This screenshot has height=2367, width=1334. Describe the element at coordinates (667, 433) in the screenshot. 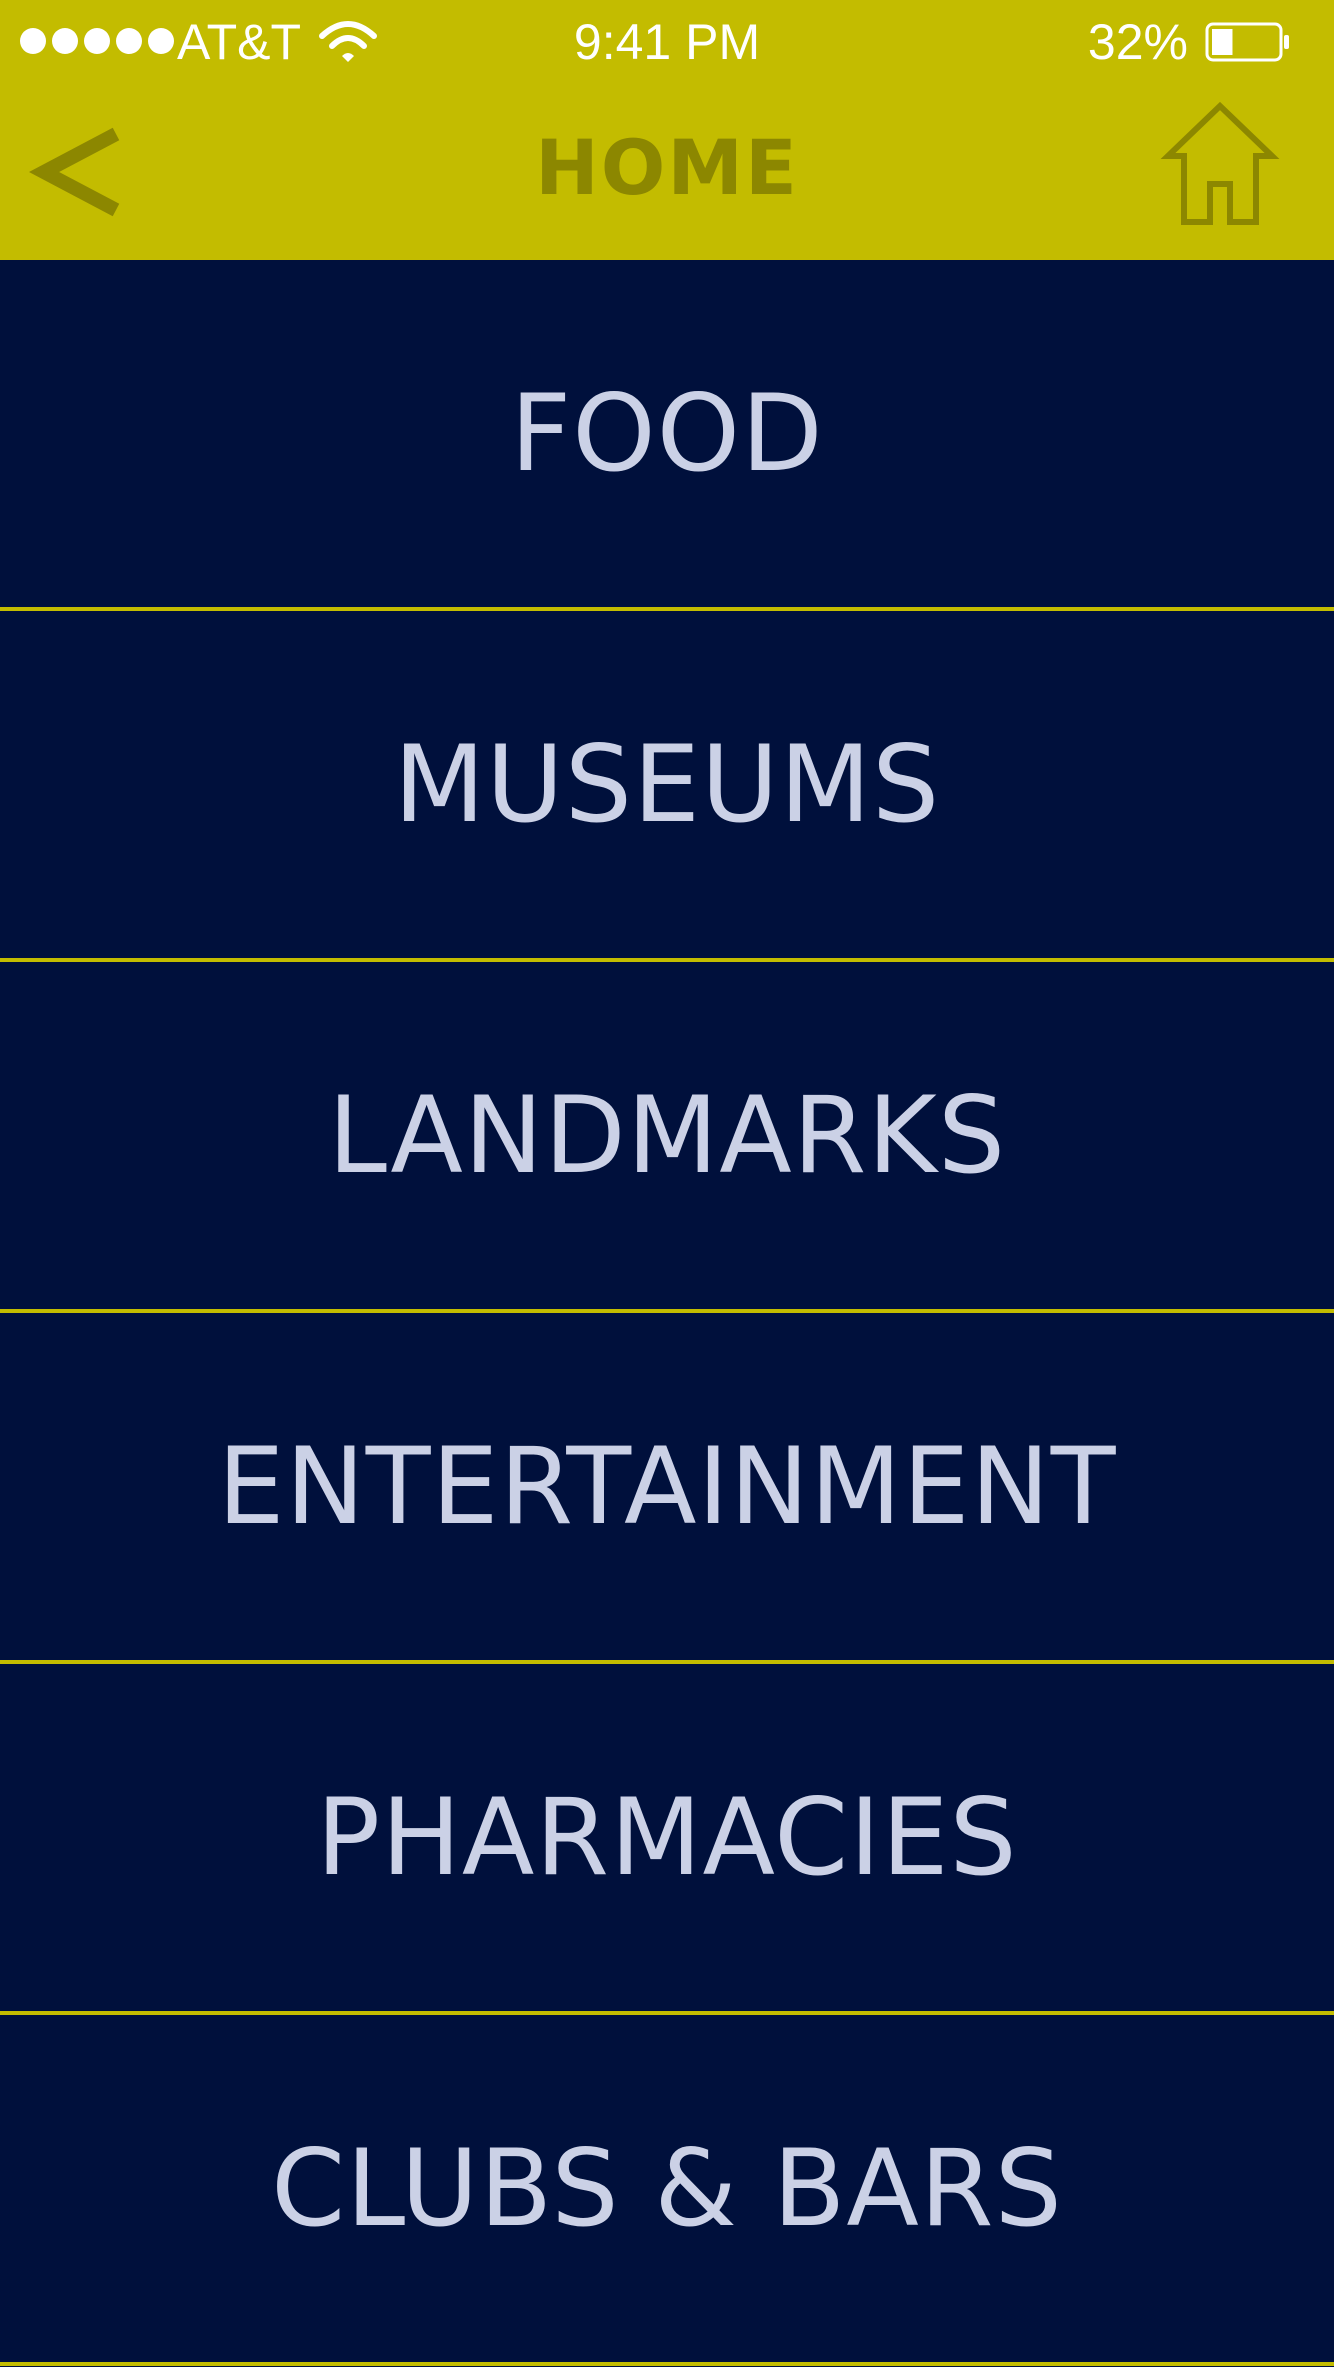

I see `menu-item-label: FOOD` at that location.